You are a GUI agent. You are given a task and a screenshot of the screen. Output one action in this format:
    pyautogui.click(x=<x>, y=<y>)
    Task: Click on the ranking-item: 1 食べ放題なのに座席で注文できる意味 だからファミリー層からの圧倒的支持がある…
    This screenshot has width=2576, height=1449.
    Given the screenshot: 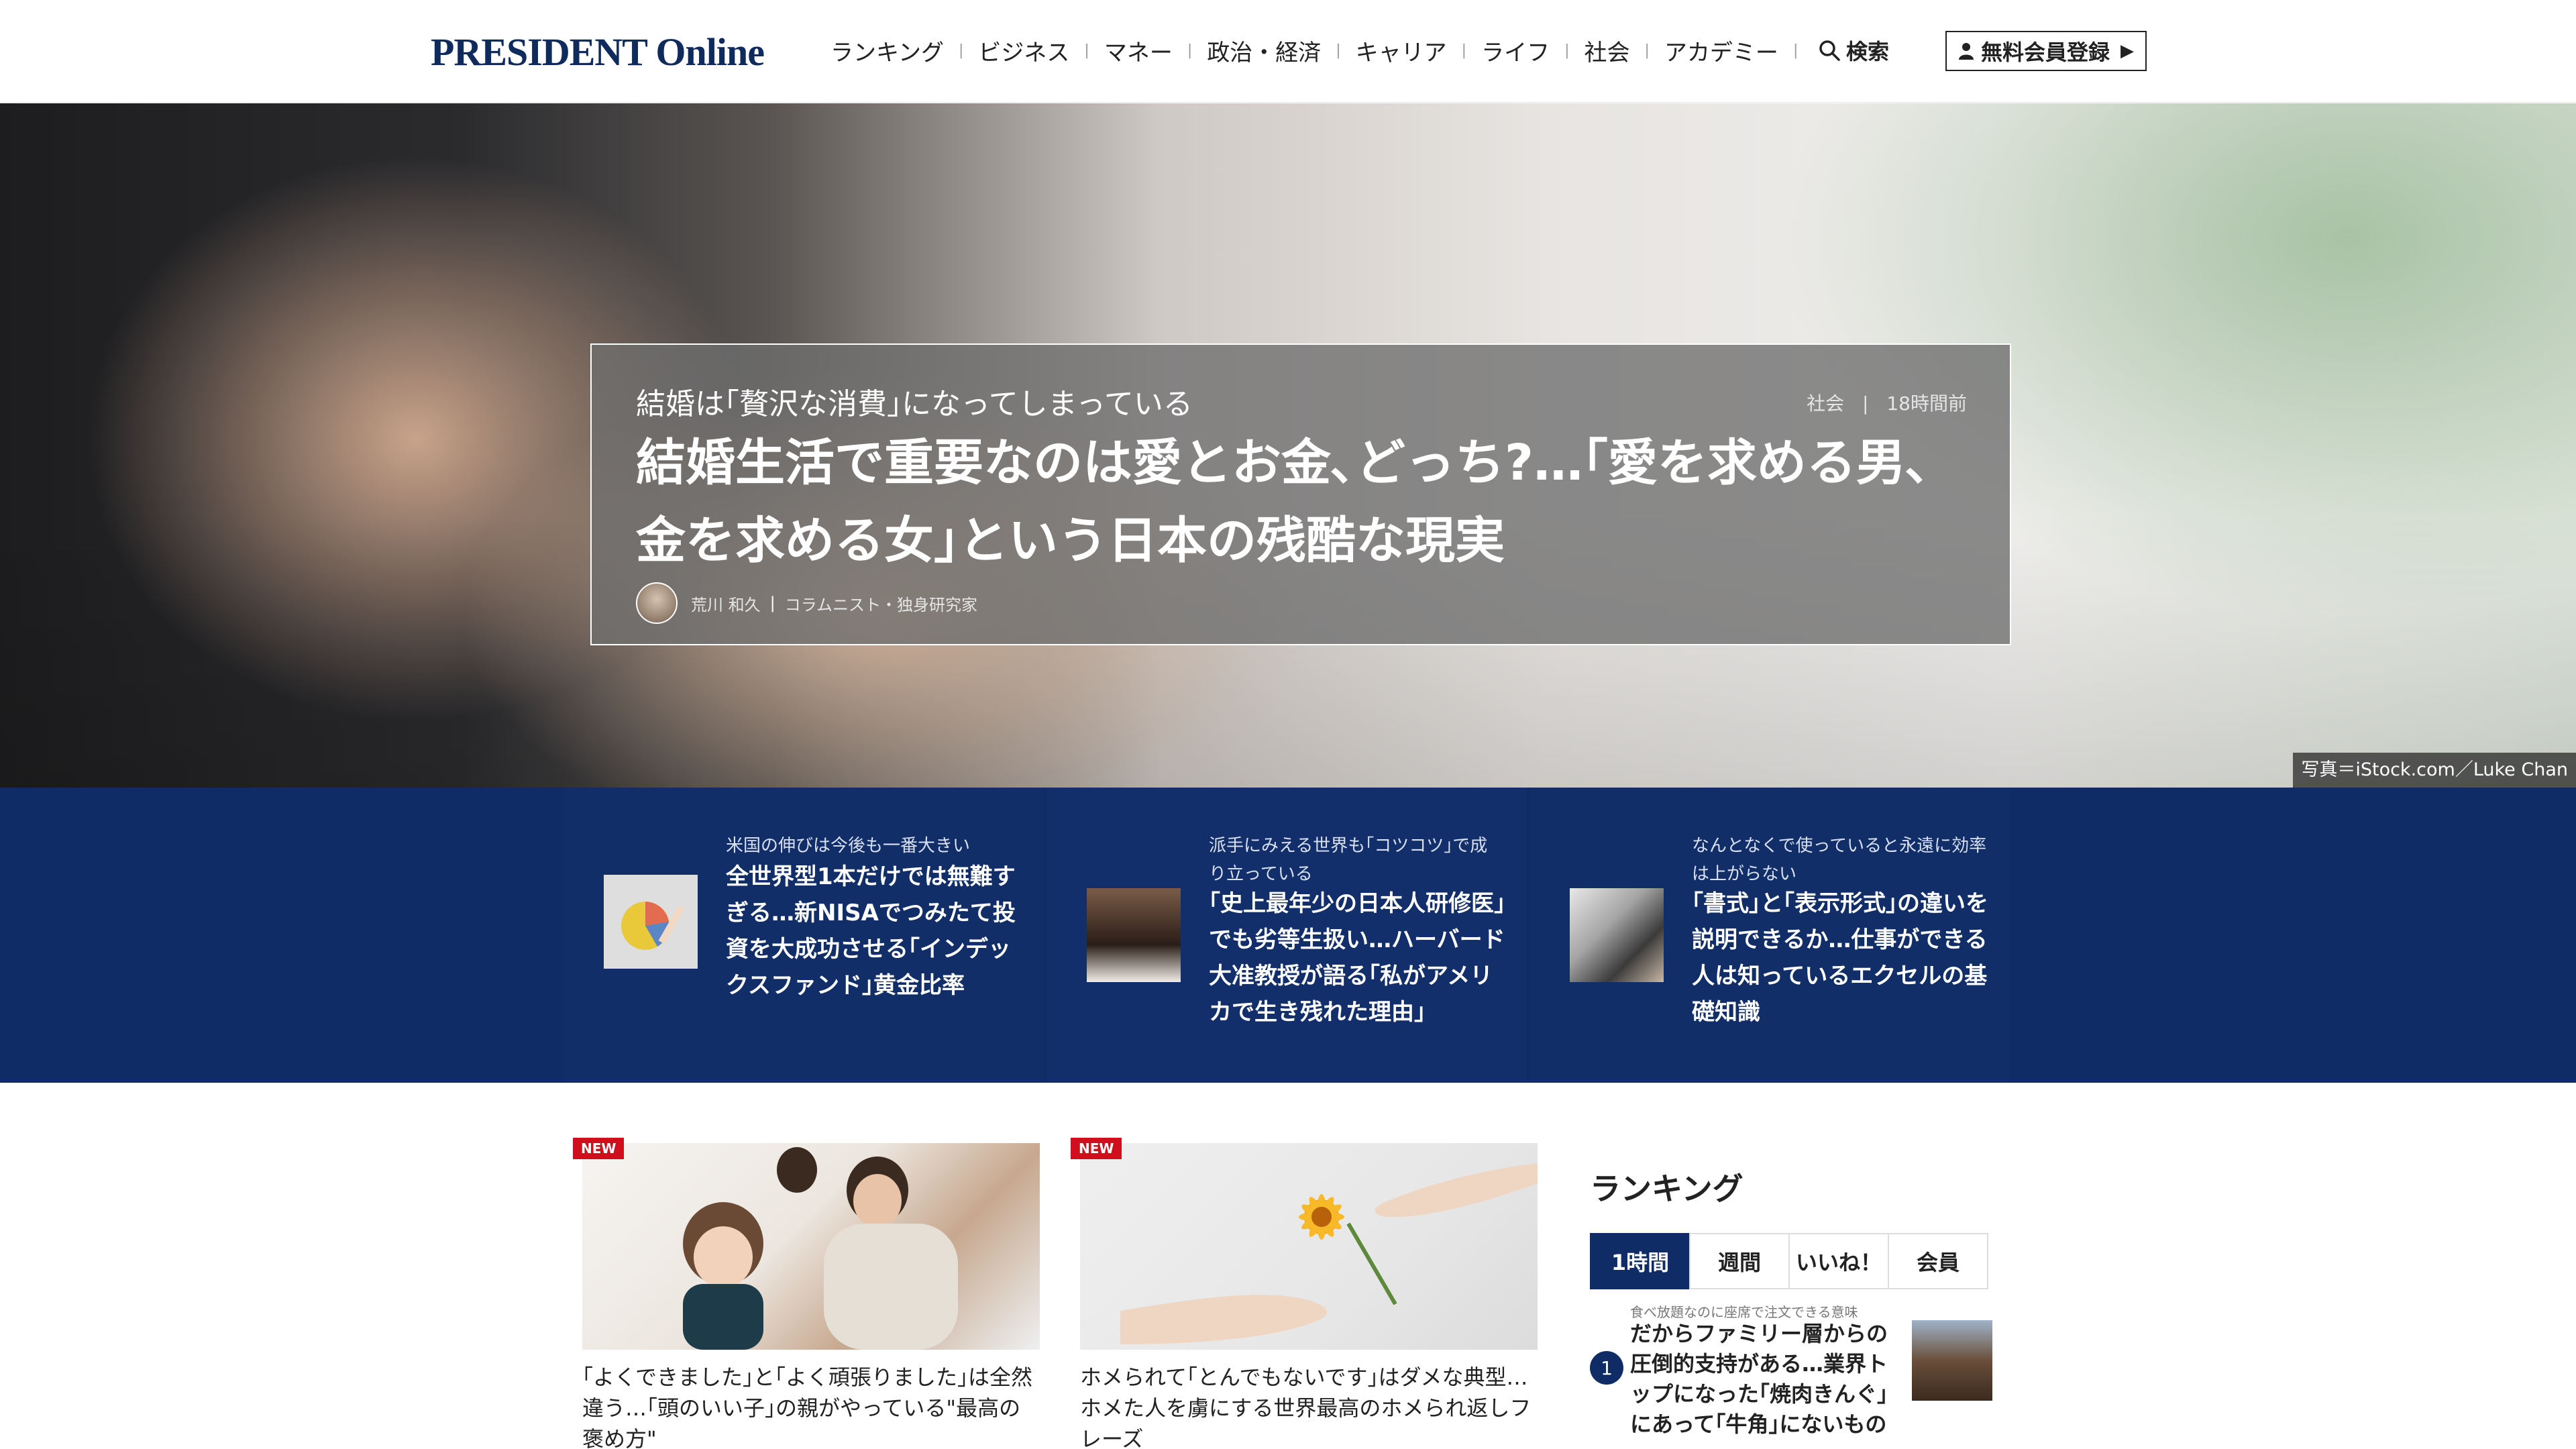 What is the action you would take?
    pyautogui.click(x=1791, y=1375)
    